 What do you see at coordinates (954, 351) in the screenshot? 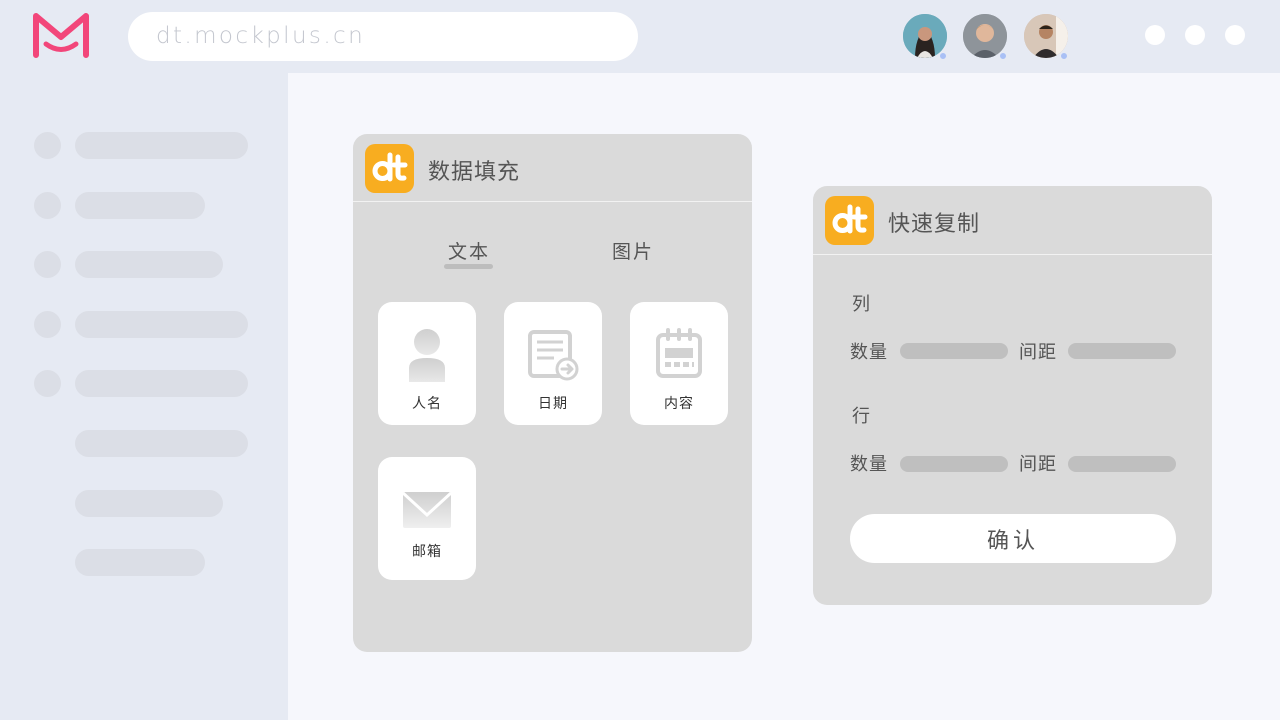
I see `column-count-slider` at bounding box center [954, 351].